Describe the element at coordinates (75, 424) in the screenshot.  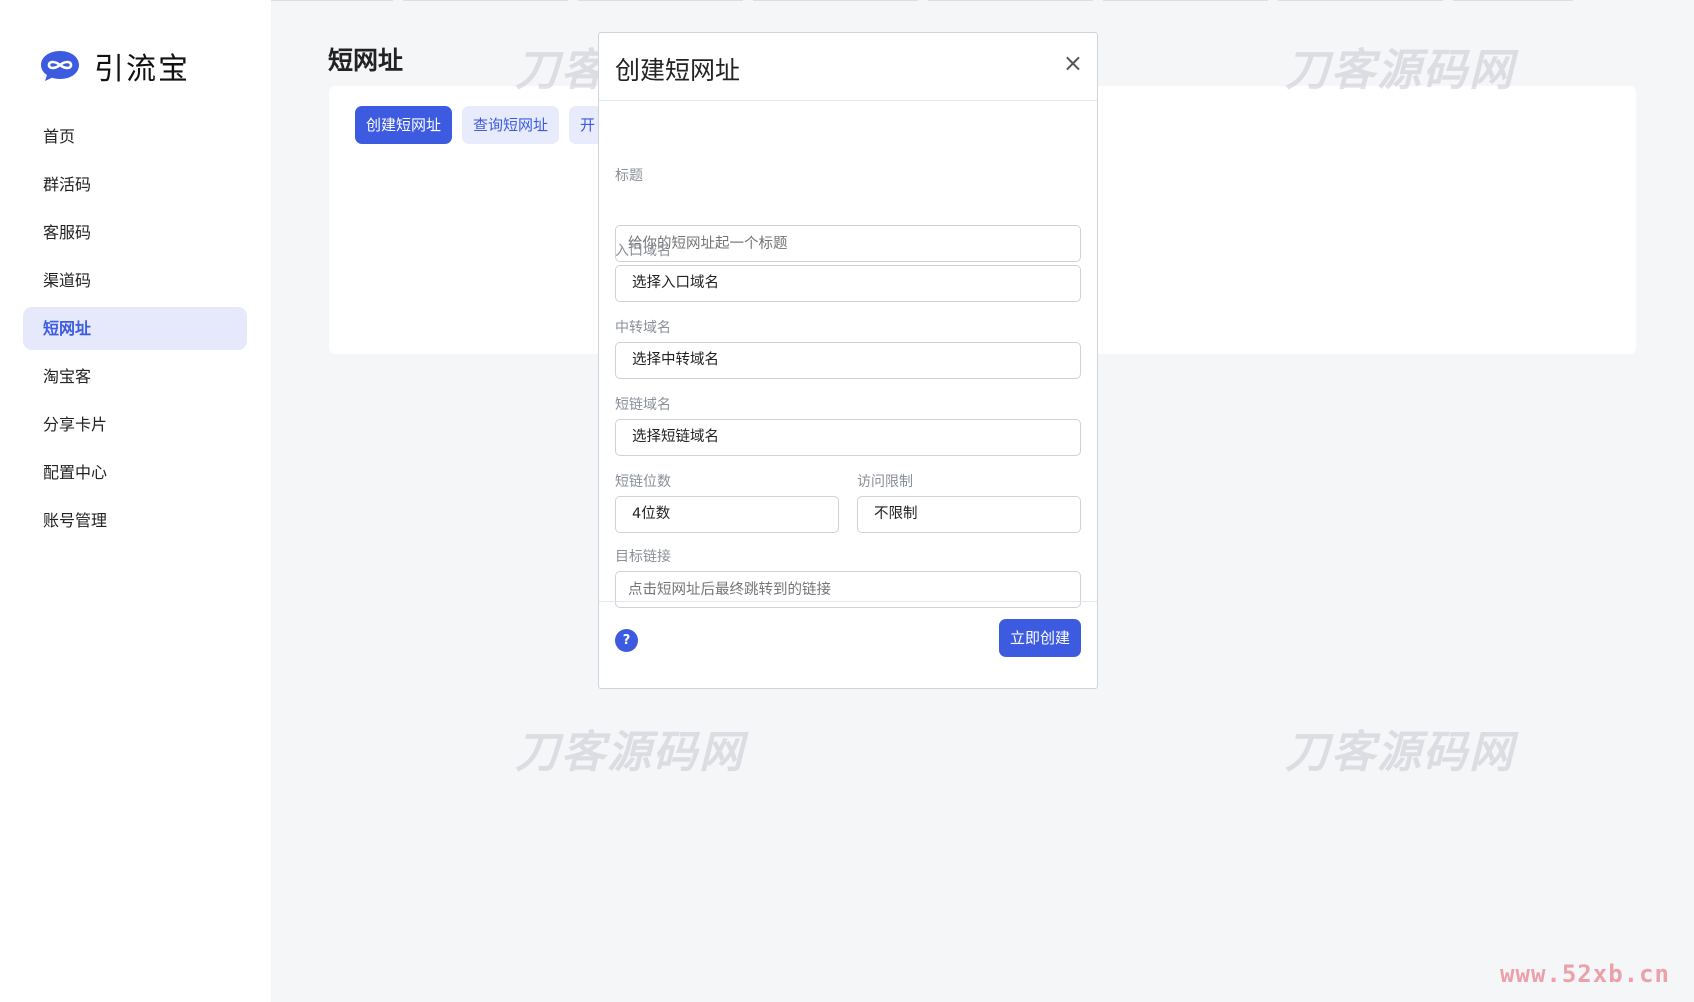
I see `sidebar-item-label: 分享卡片` at that location.